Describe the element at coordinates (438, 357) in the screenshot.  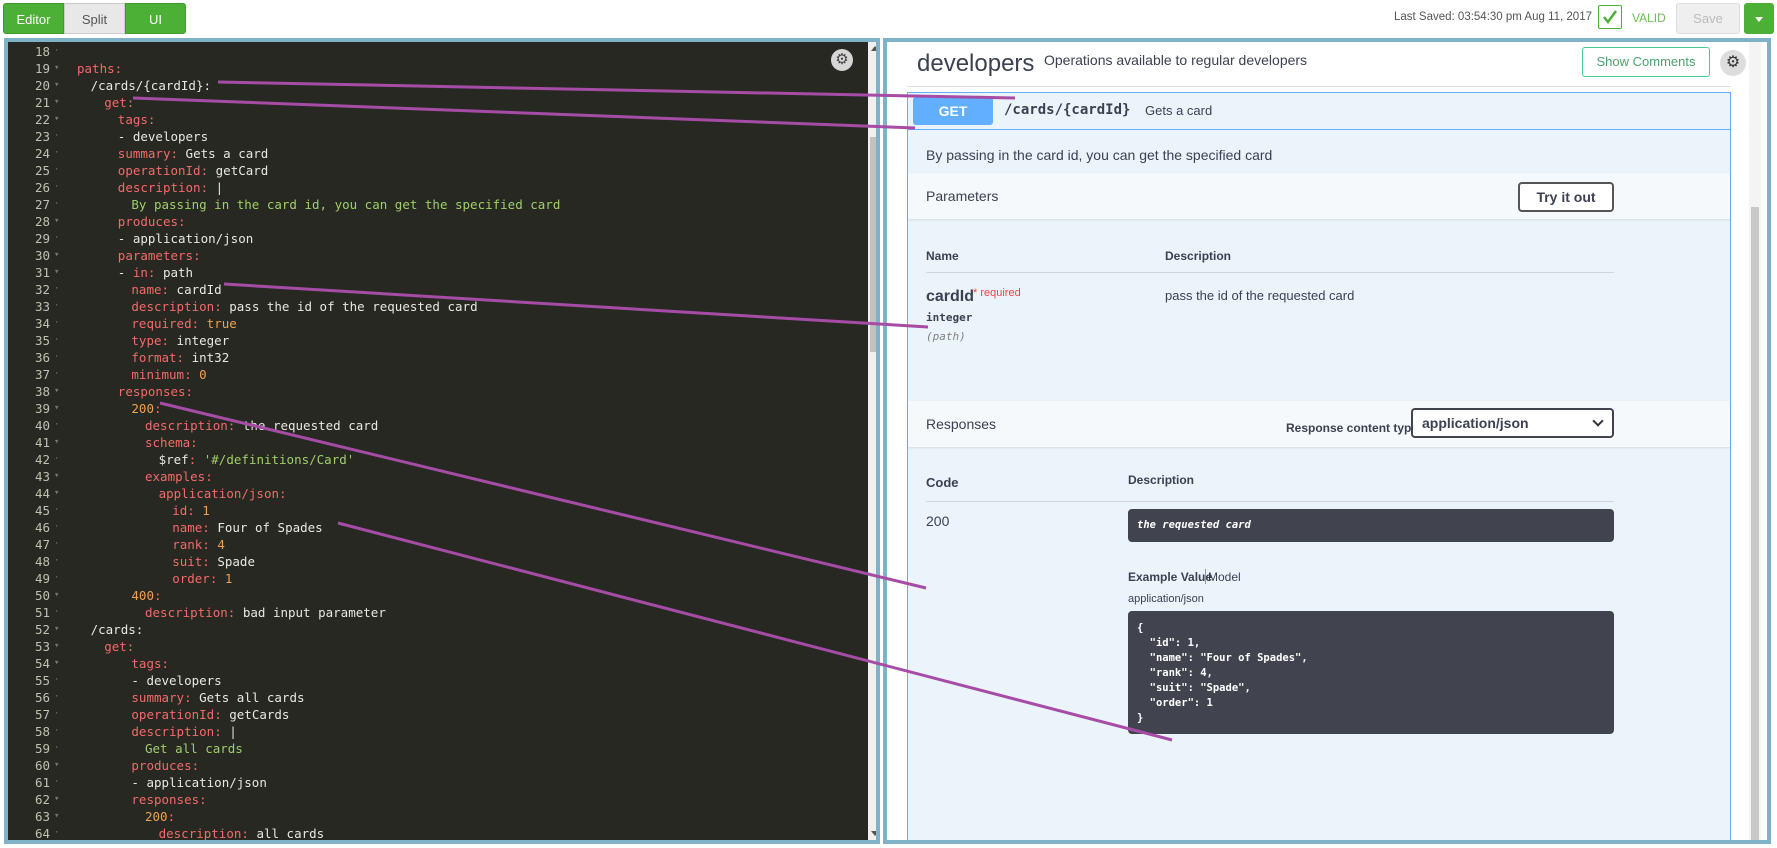
I see `code-line: 36 · format: int32` at that location.